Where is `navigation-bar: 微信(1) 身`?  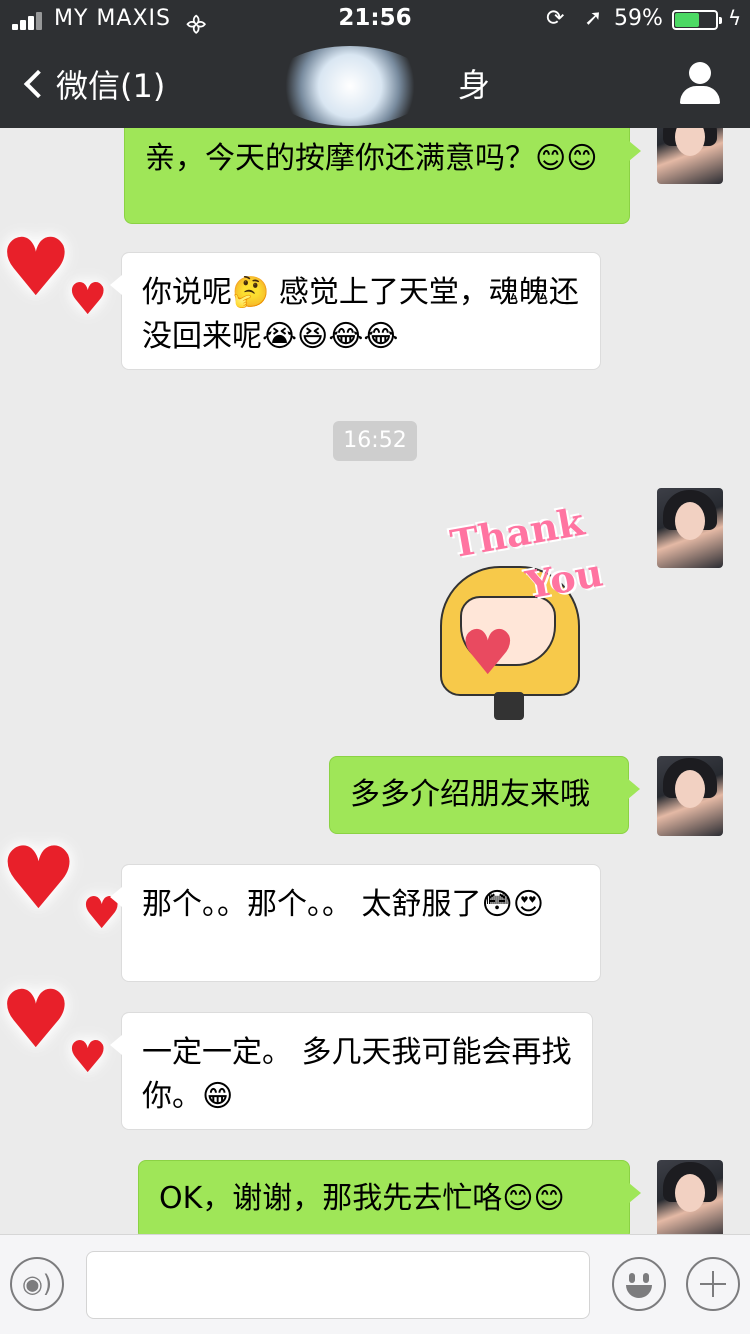 navigation-bar: 微信(1) 身 is located at coordinates (375, 84).